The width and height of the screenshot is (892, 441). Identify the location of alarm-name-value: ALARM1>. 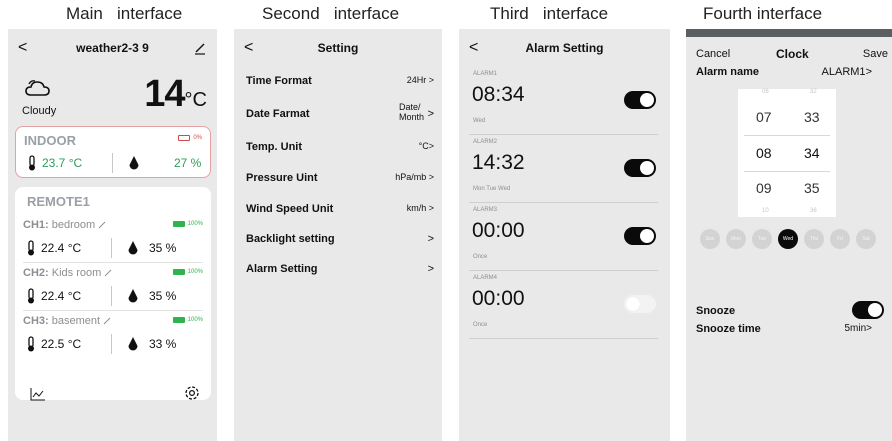
(847, 72).